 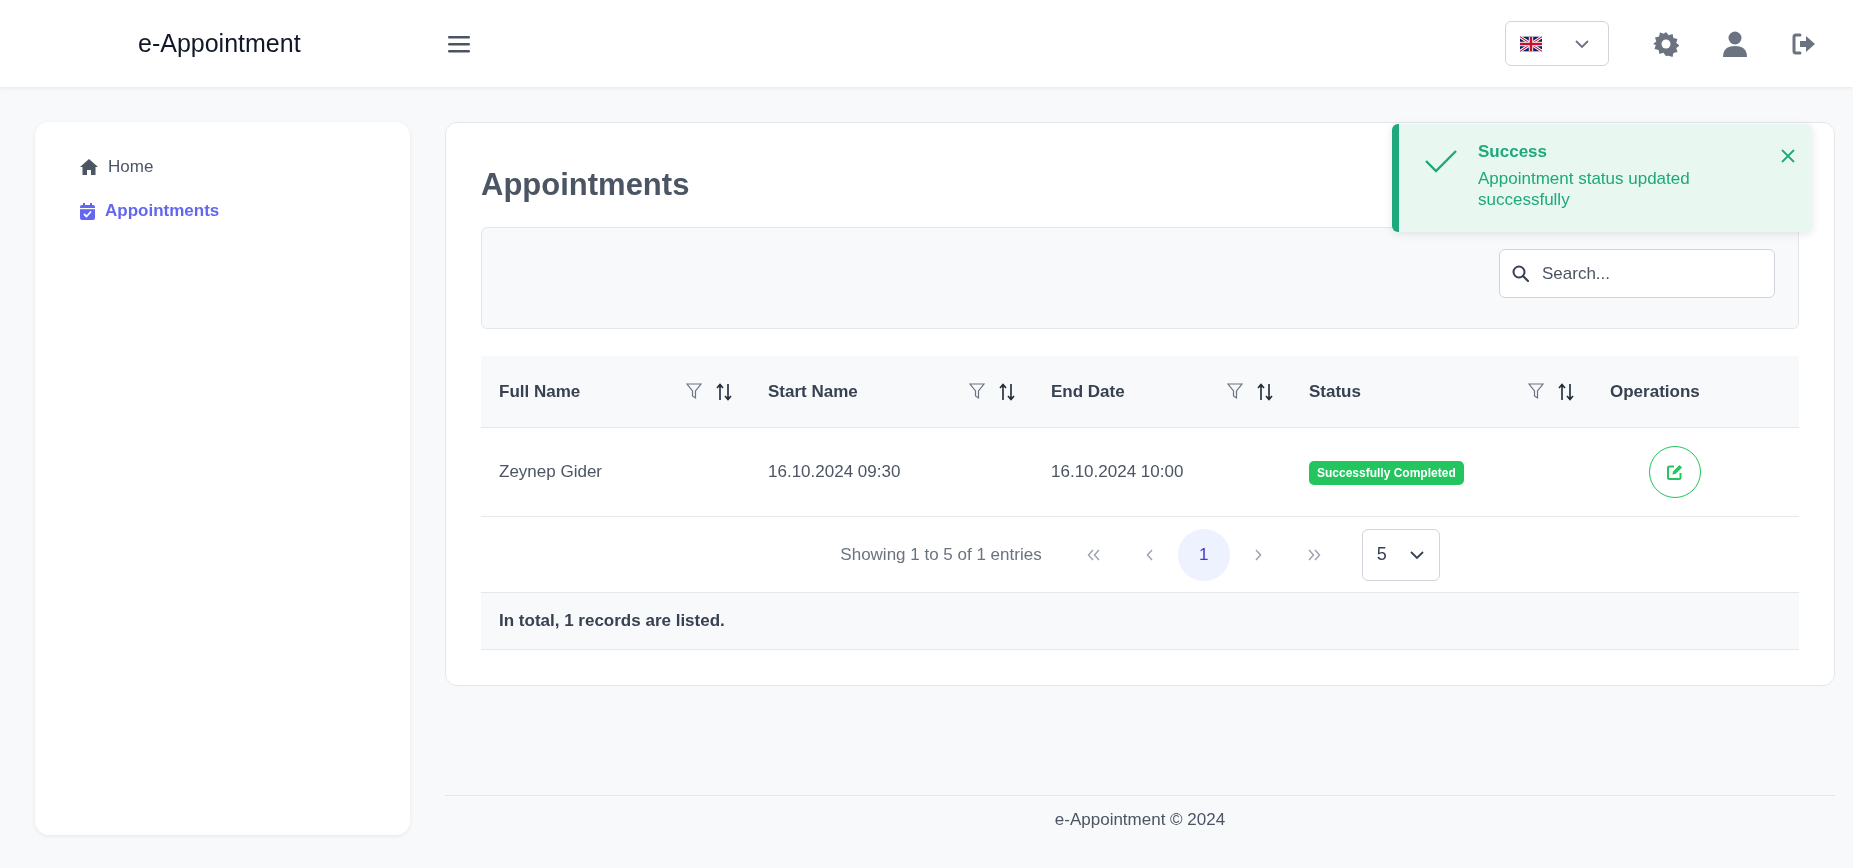 What do you see at coordinates (458, 43) in the screenshot?
I see `menu-icon` at bounding box center [458, 43].